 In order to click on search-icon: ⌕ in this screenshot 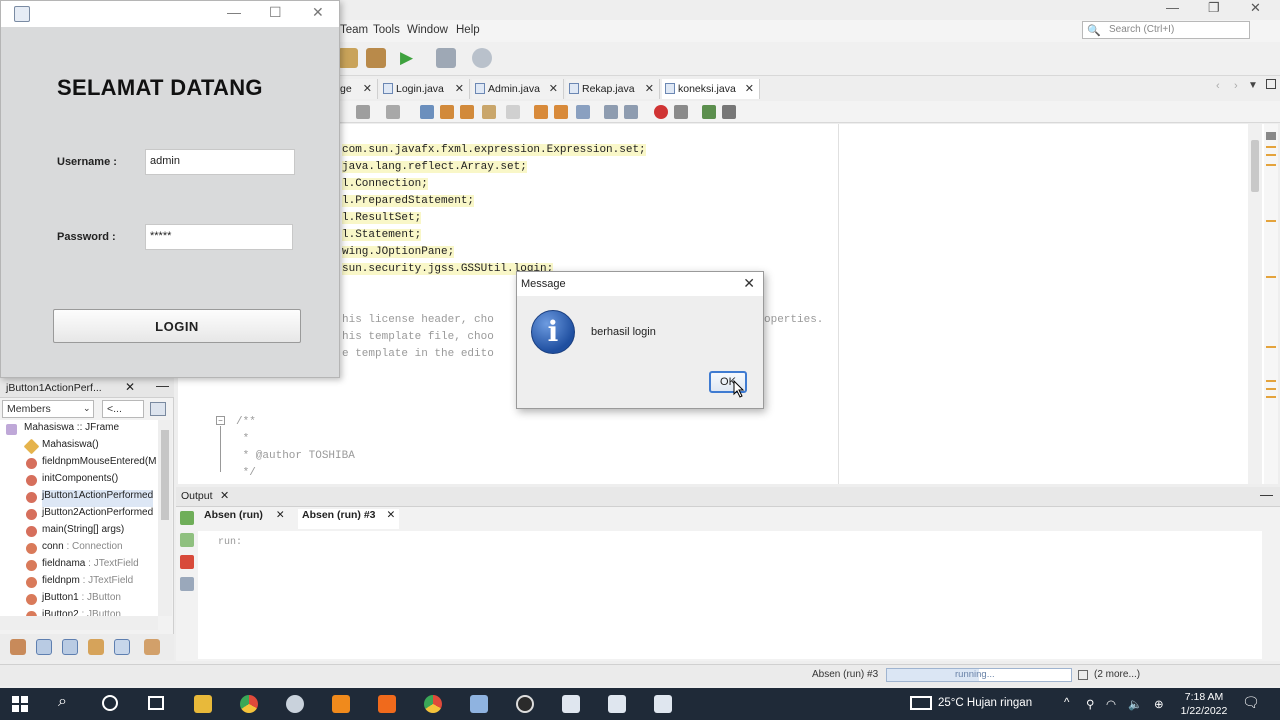, I will do `click(62, 702)`.